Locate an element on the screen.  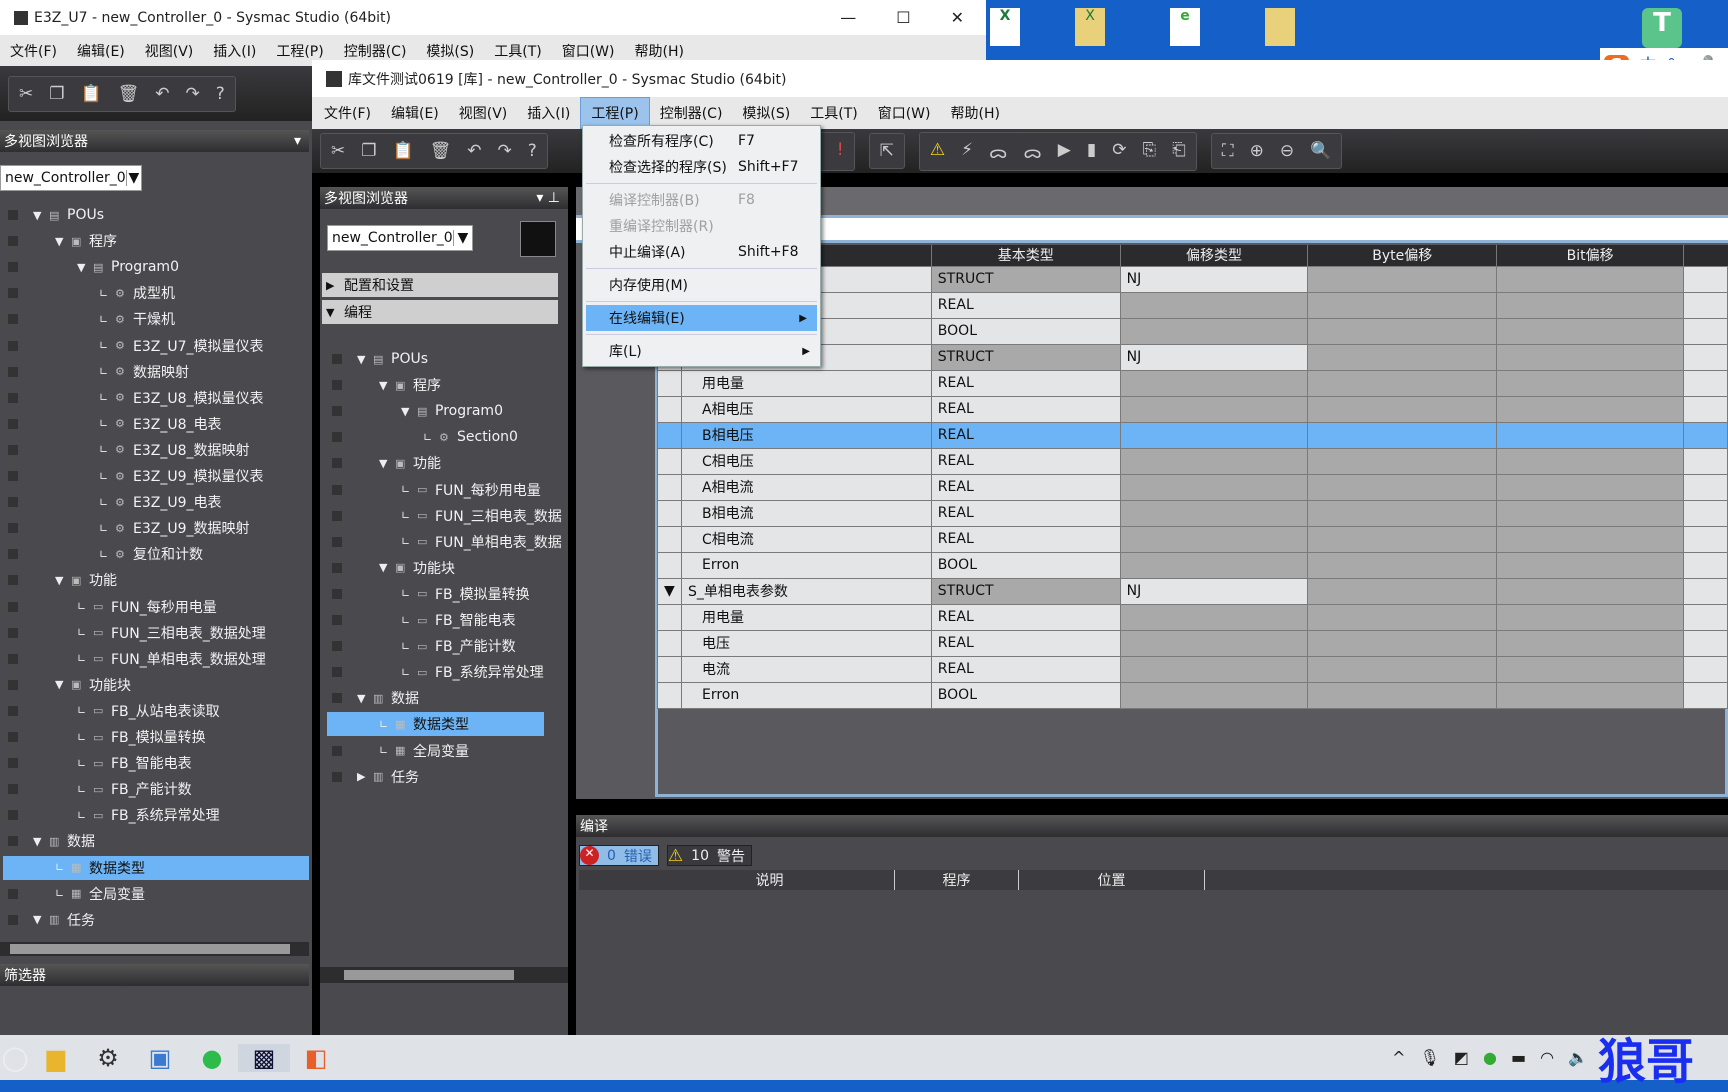
run-icon: ▶ is located at coordinates (1064, 151).